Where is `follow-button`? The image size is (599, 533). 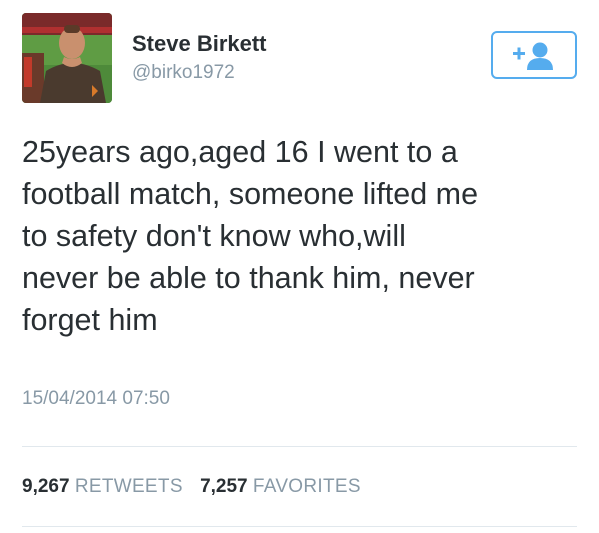
follow-button is located at coordinates (534, 55).